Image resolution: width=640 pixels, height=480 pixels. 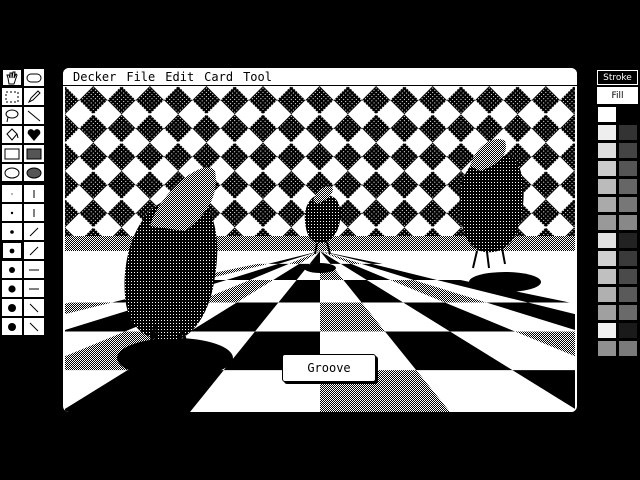 I want to click on menu-tool: Tool, so click(x=257, y=77).